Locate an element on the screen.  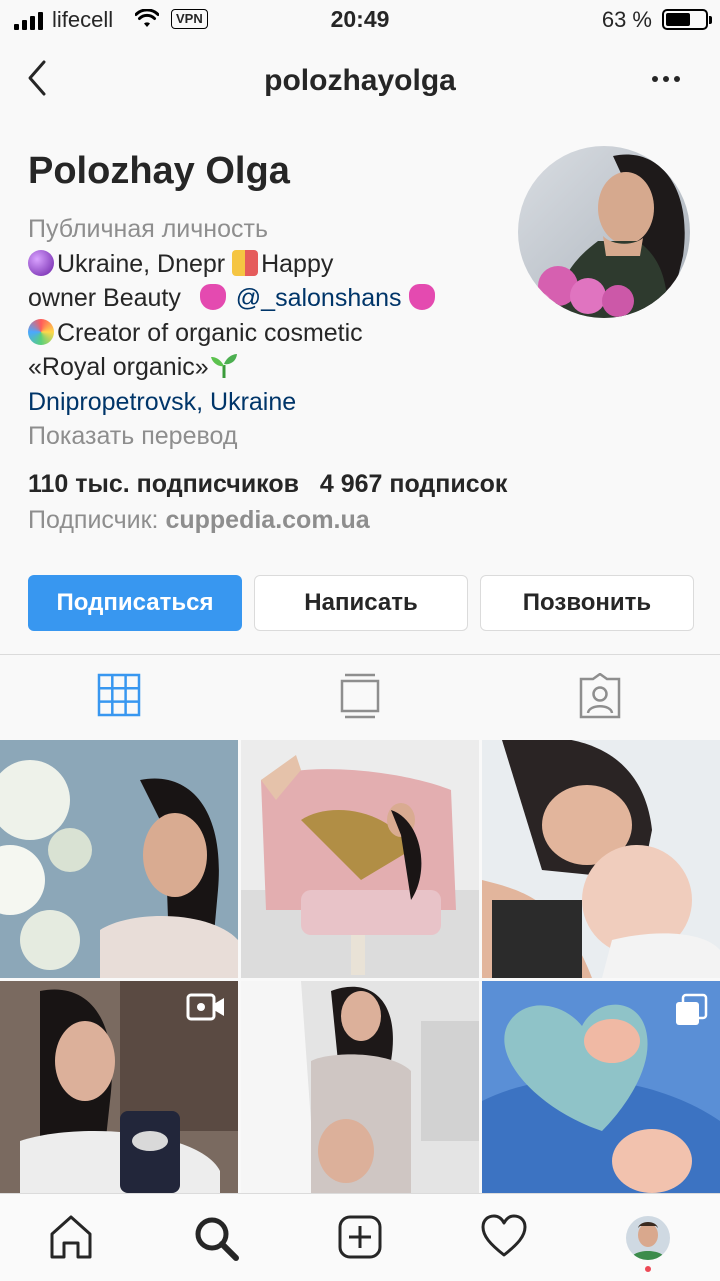
search-icon is located at coordinates (216, 1238).